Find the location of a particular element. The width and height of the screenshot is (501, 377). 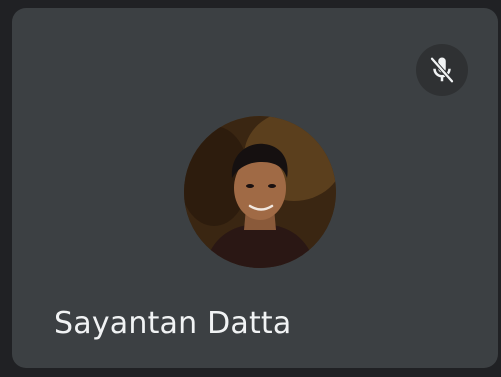

mic-status-badge is located at coordinates (442, 70).